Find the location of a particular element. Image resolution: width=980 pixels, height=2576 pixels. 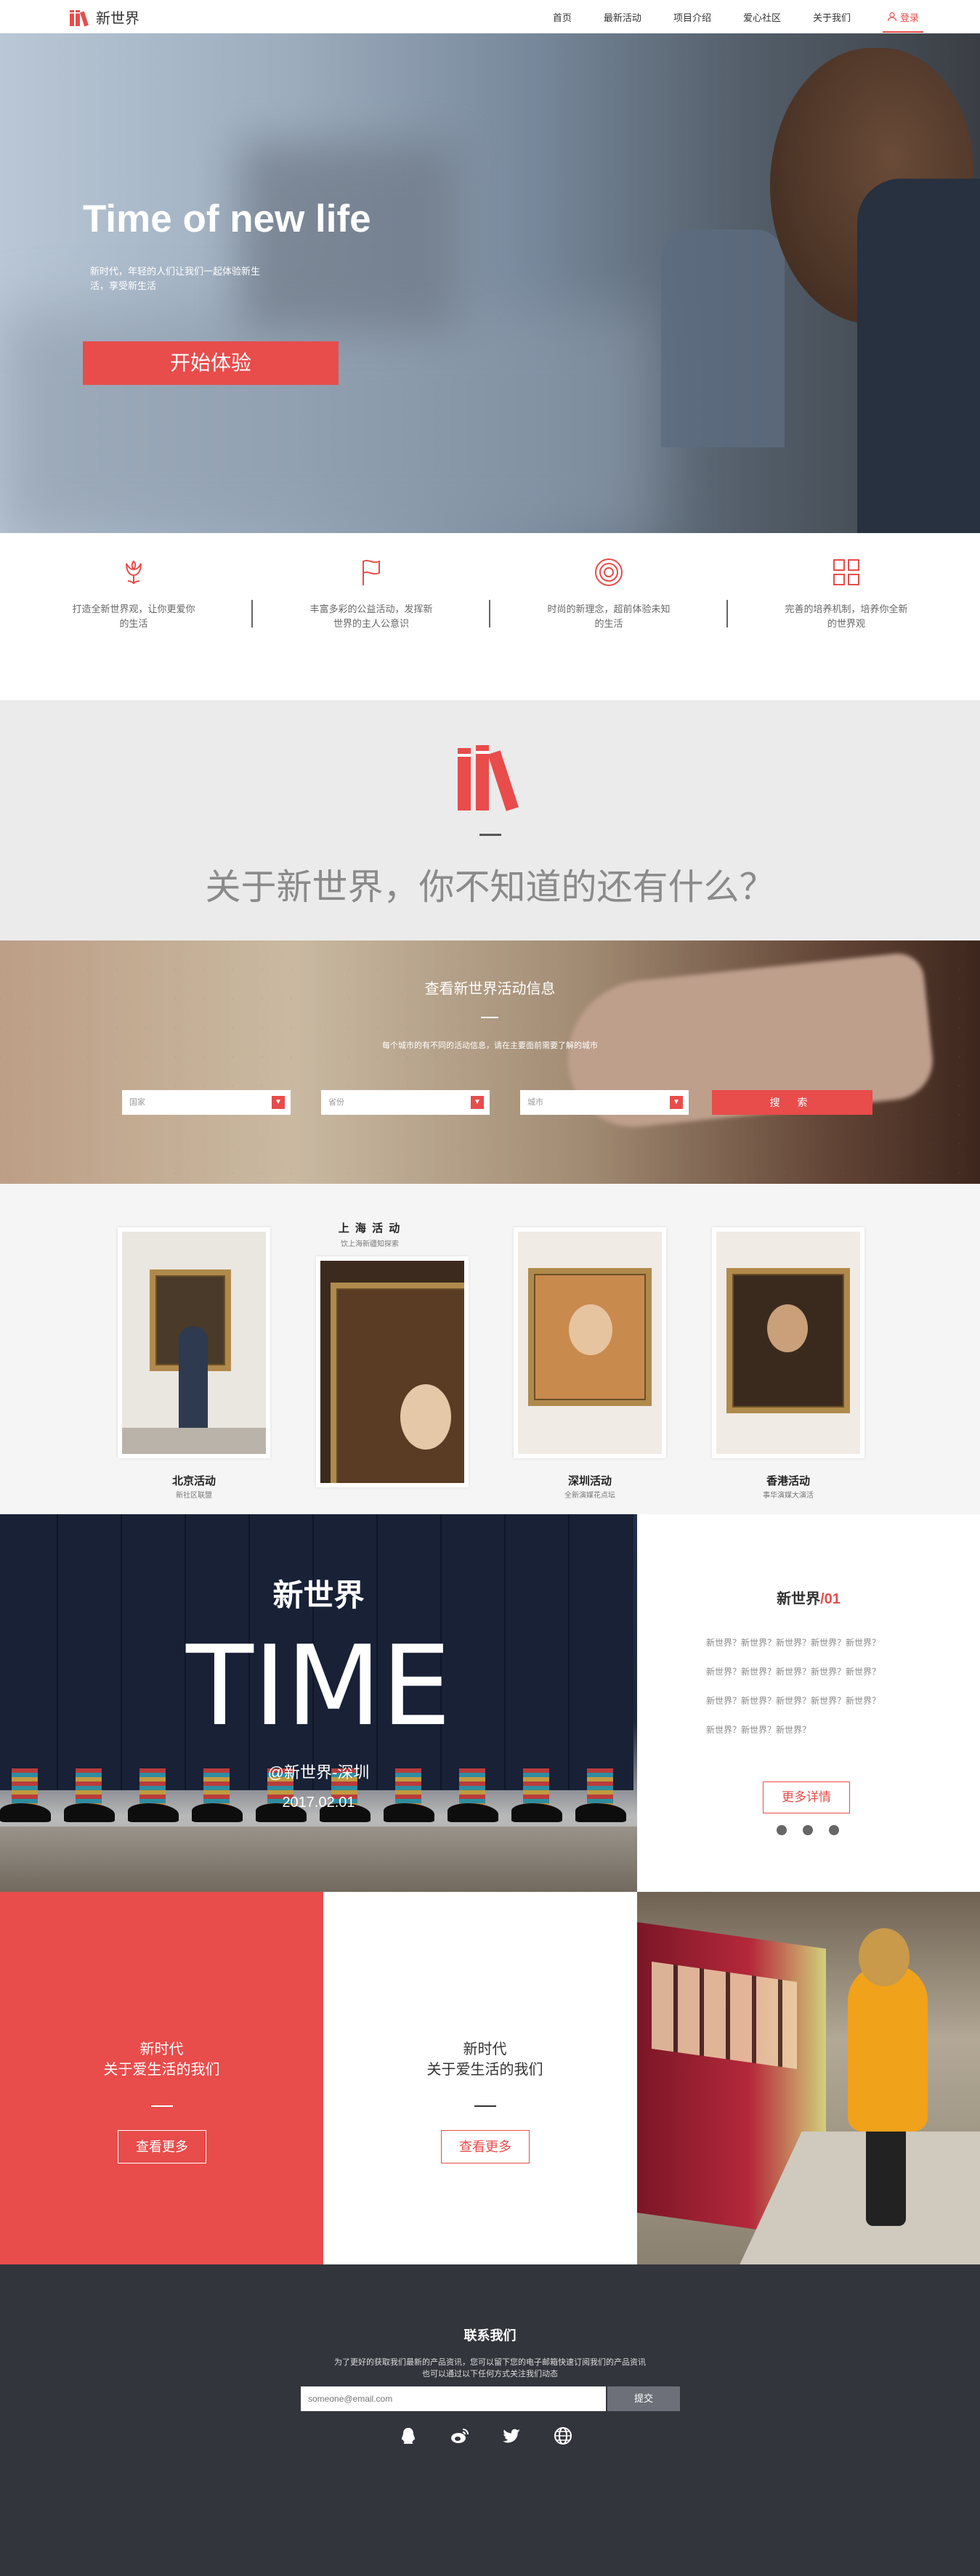

woman-yellow-coat is located at coordinates (888, 2048).